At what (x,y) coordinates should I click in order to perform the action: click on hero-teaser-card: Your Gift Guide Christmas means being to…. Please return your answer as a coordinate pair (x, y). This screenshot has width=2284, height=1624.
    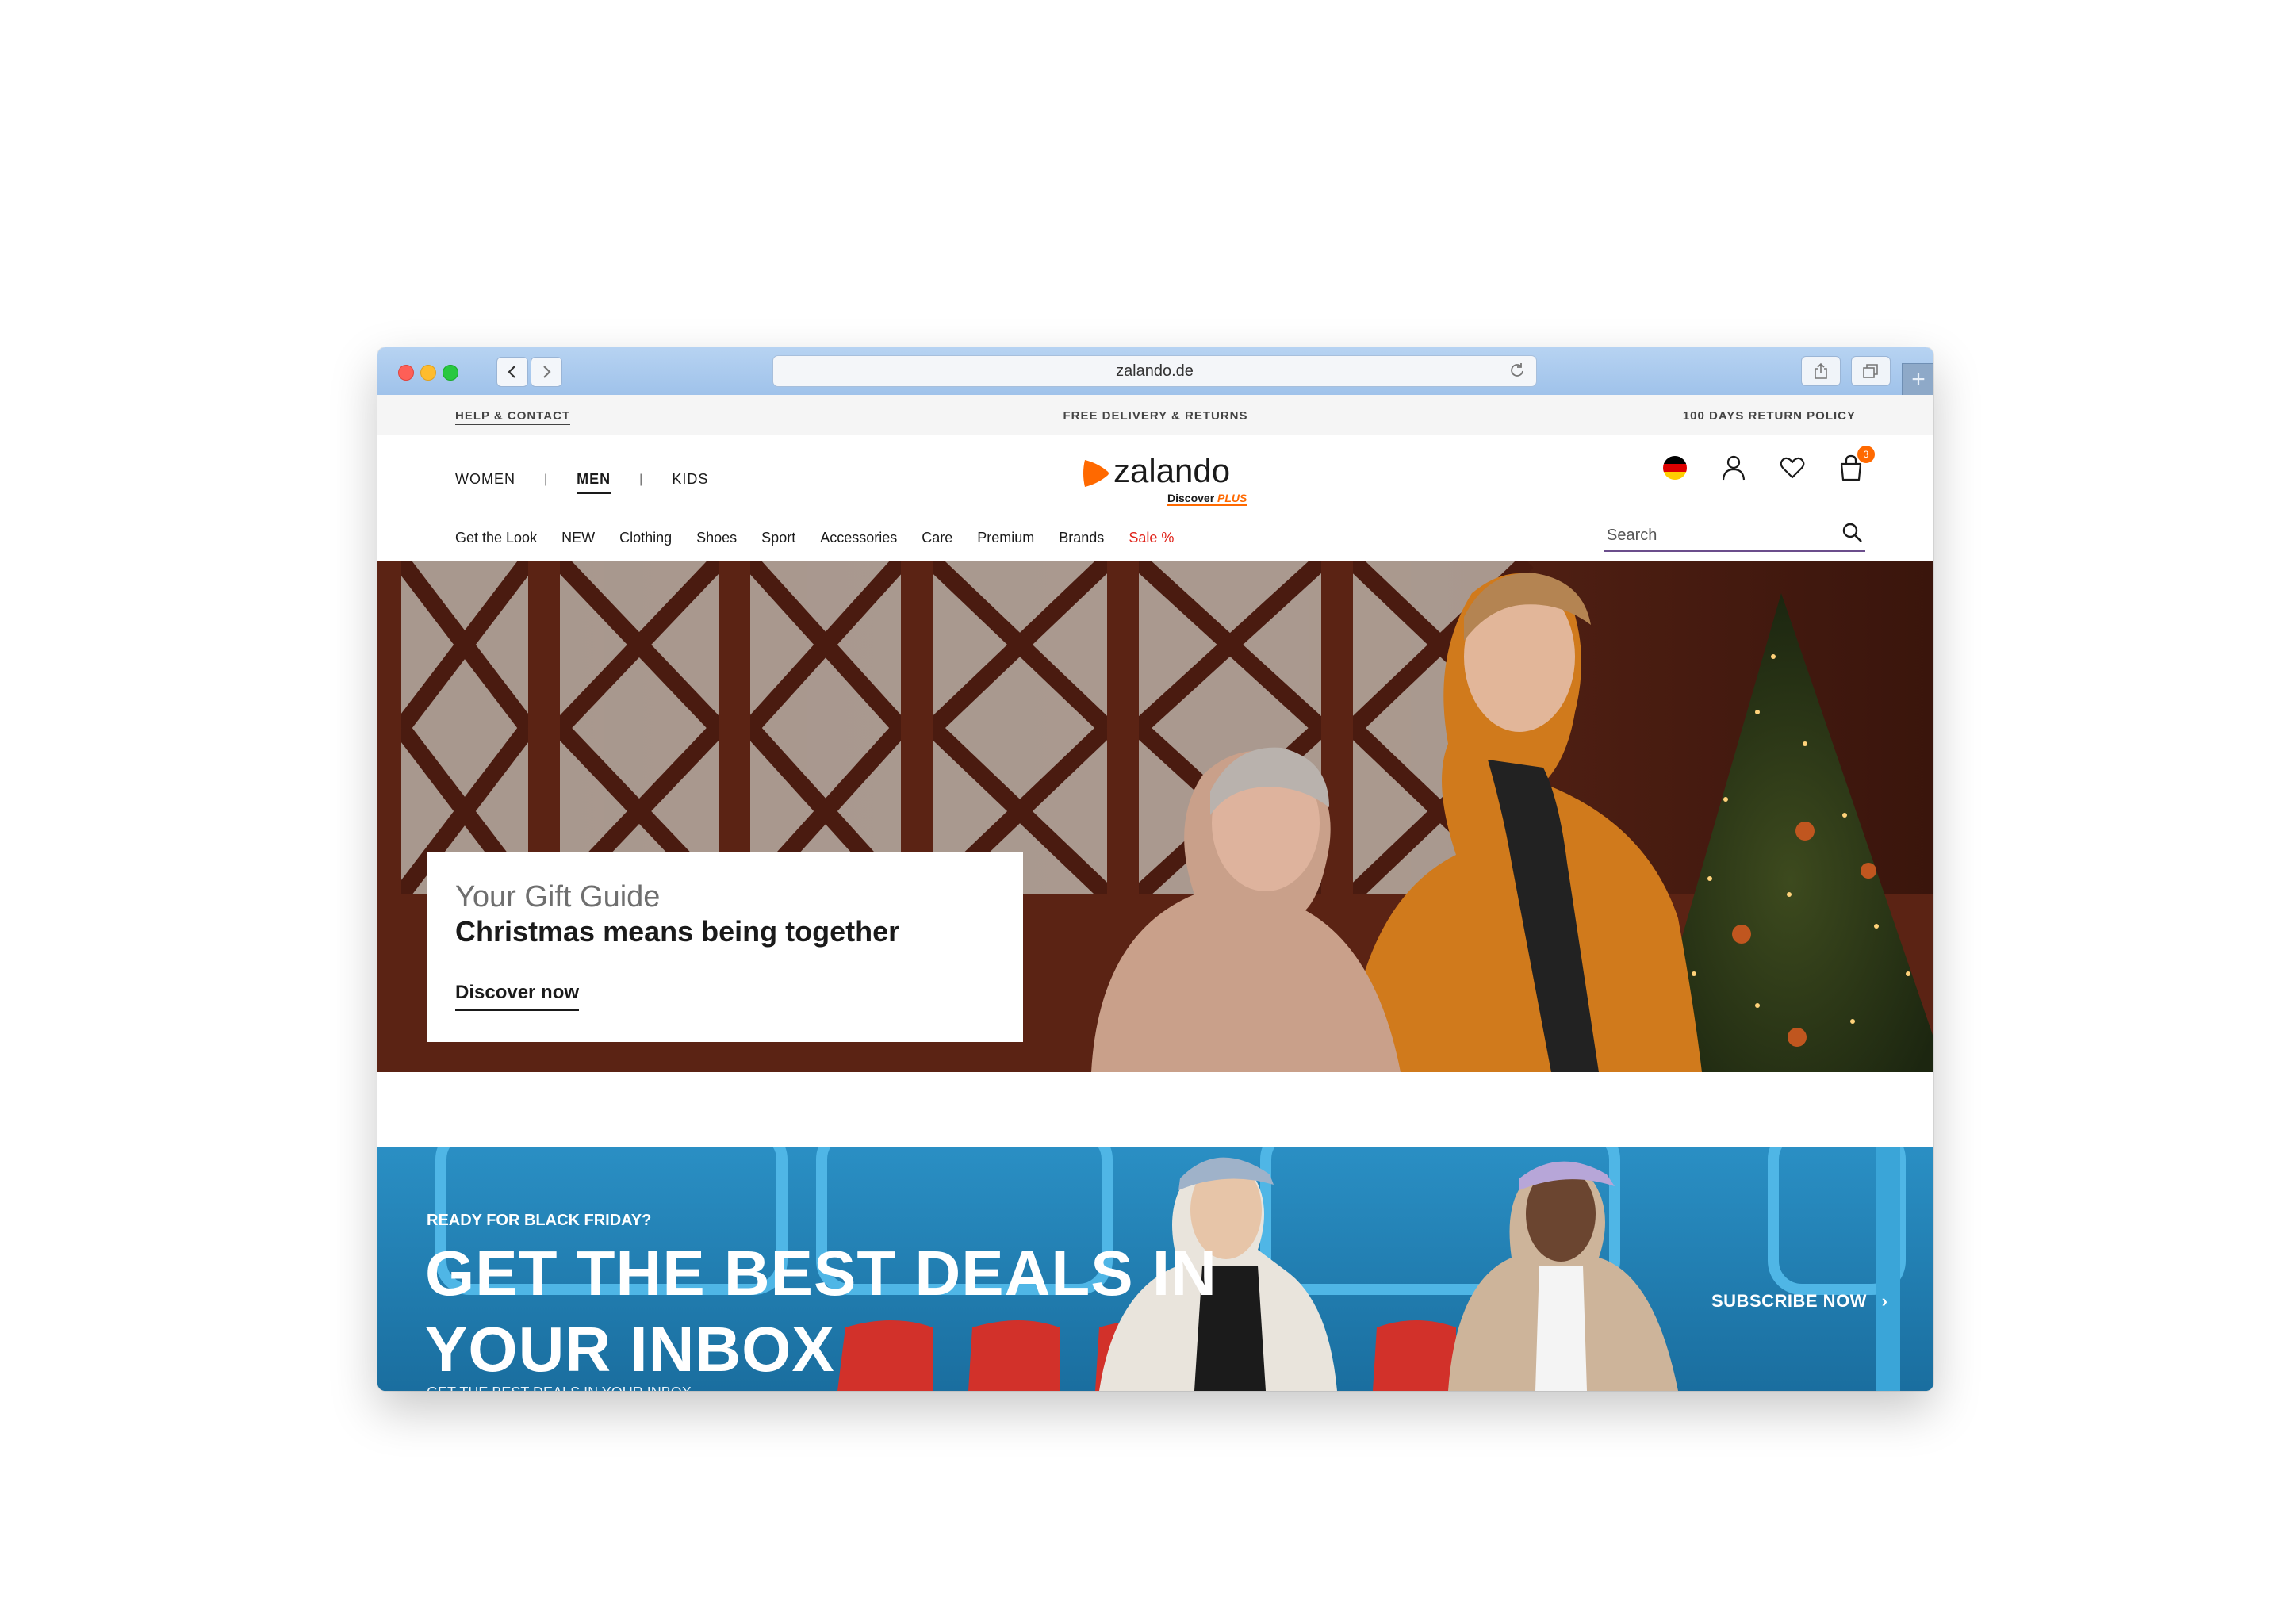
    Looking at the image, I should click on (725, 947).